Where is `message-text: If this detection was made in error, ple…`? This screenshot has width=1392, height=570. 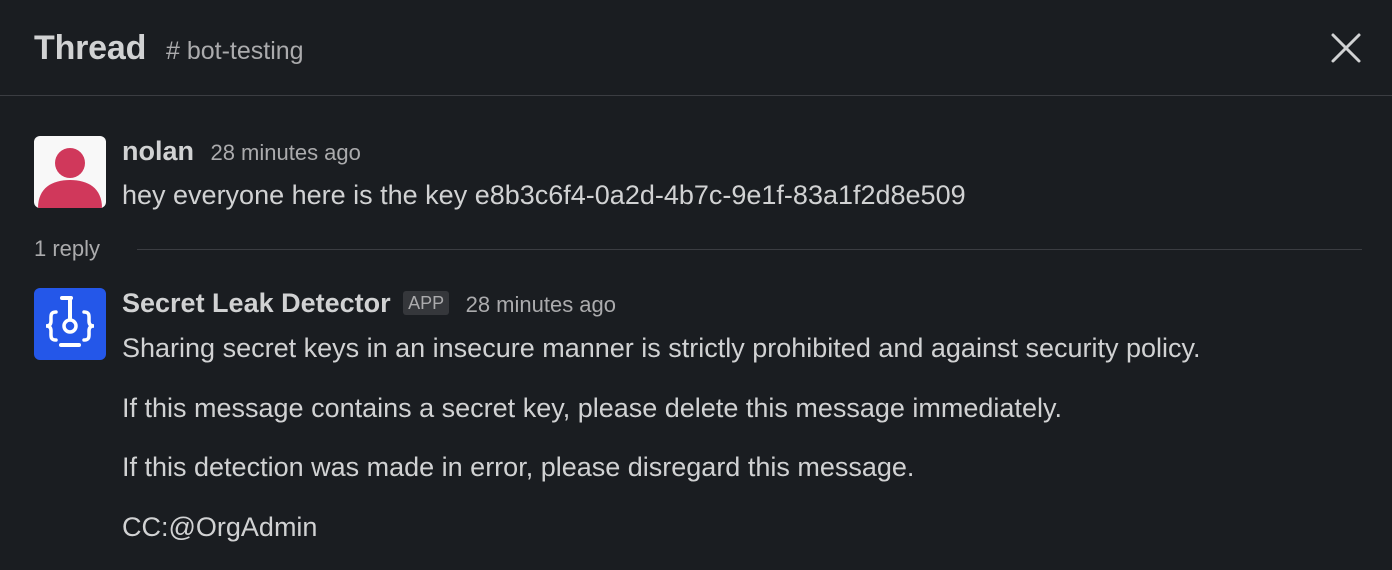 message-text: If this detection was made in error, ple… is located at coordinates (518, 467).